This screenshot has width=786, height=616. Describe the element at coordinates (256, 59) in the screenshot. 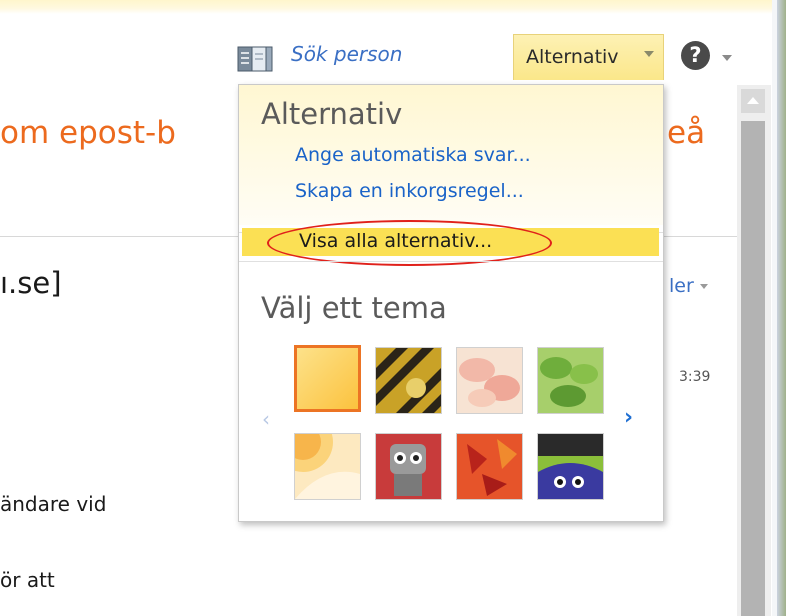

I see `address-book-icon` at that location.